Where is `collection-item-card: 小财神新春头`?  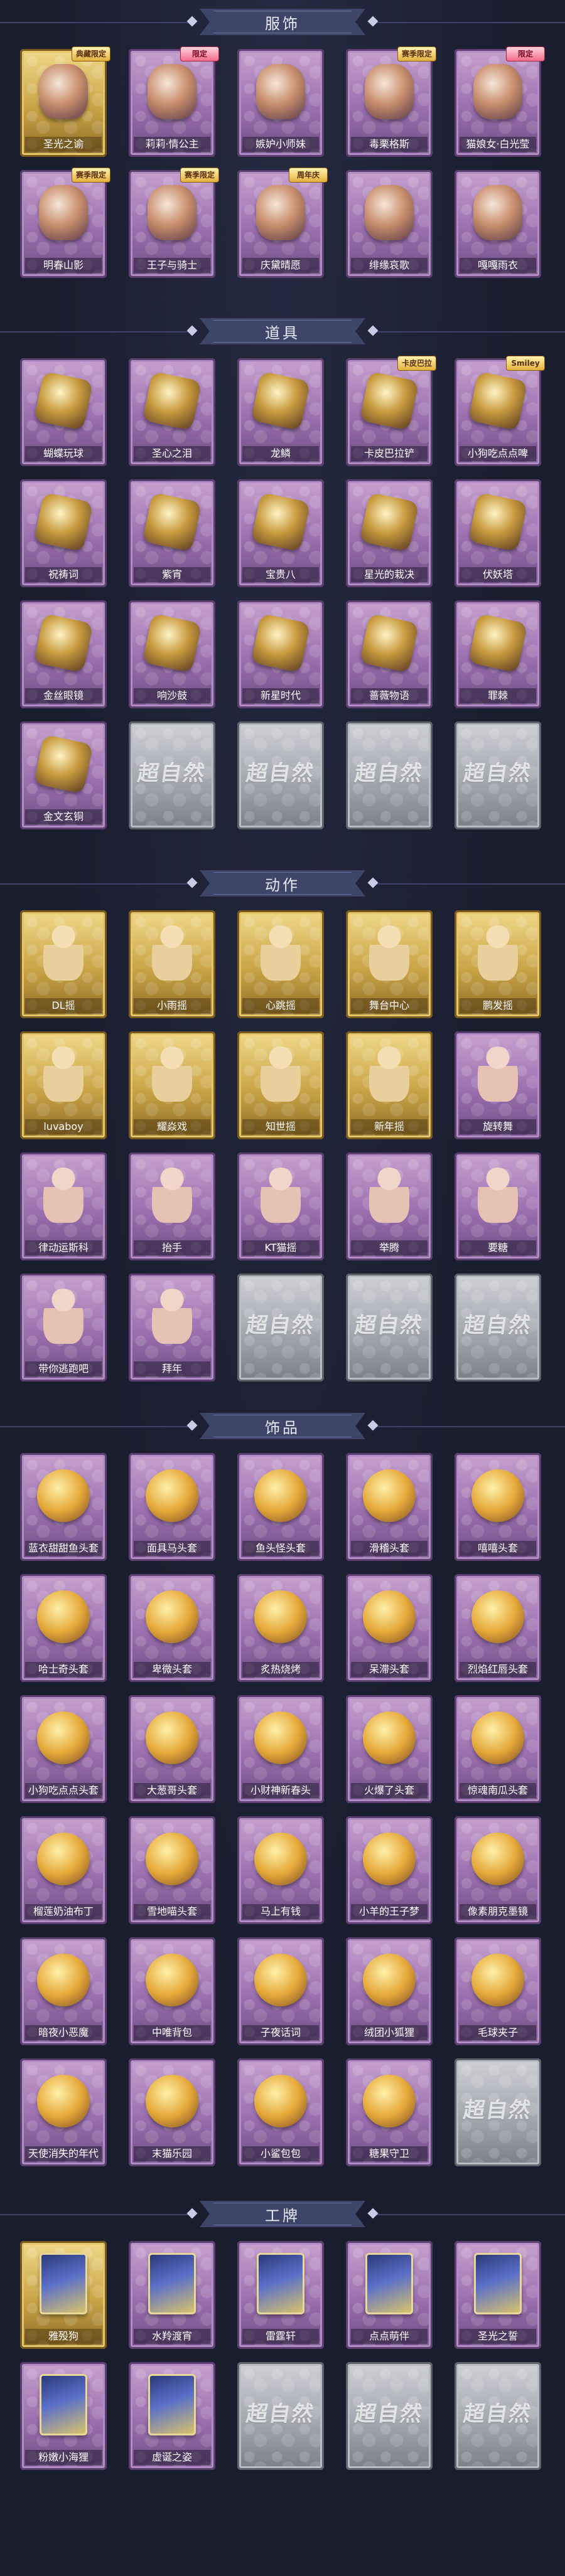 collection-item-card: 小财神新春头 is located at coordinates (280, 1749).